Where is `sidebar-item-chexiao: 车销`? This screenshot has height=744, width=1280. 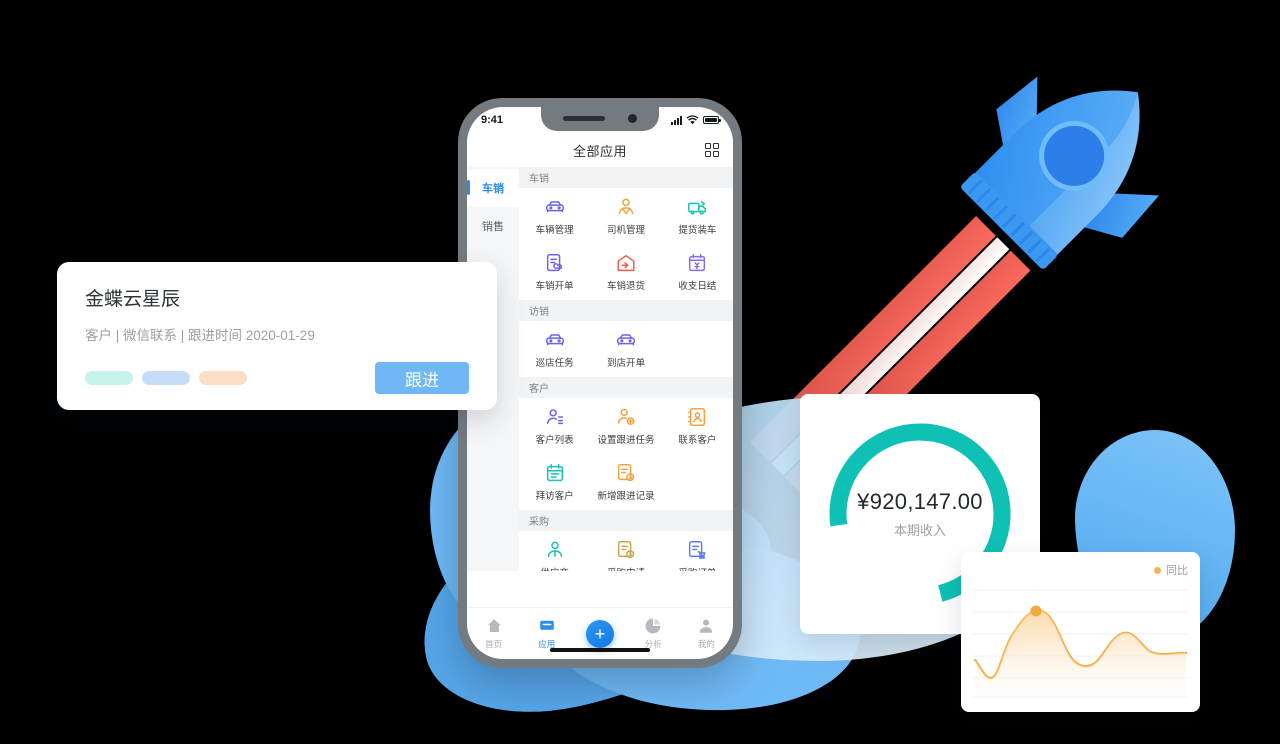 sidebar-item-chexiao: 车销 is located at coordinates (493, 188).